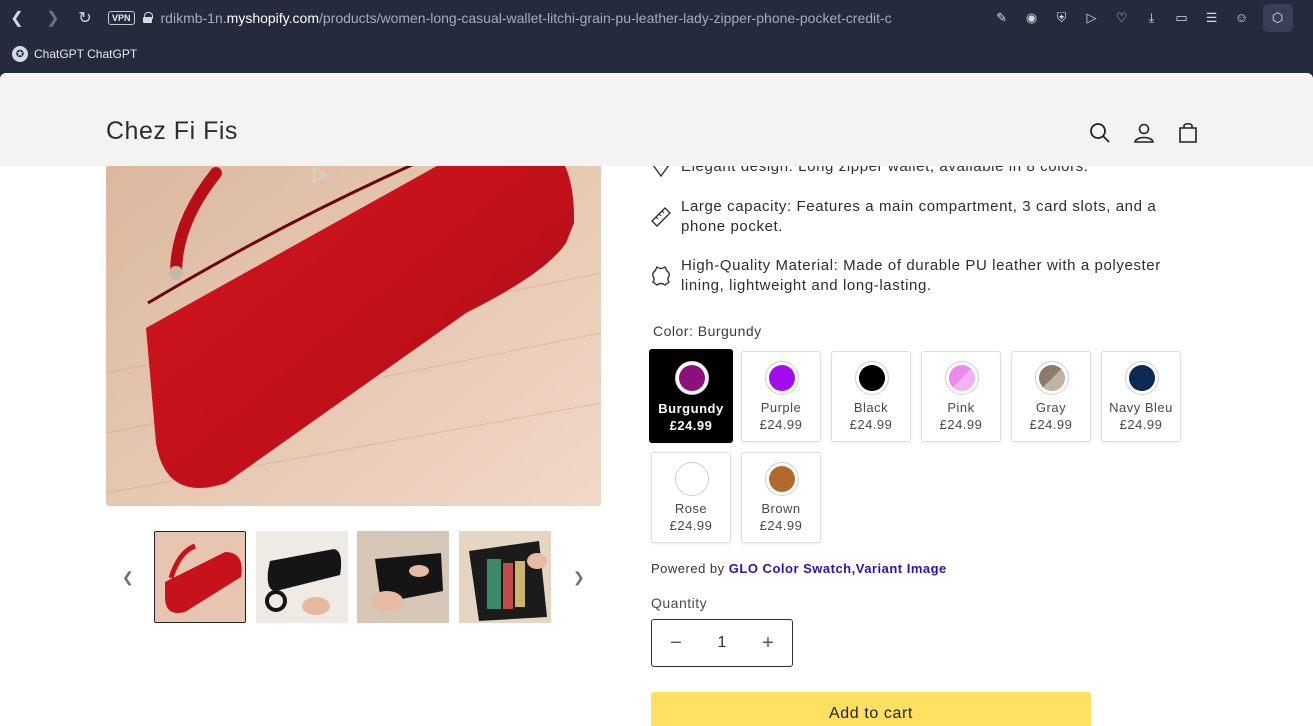 This screenshot has width=1313, height=726. I want to click on swatch-pink: Pink £24.99, so click(961, 396).